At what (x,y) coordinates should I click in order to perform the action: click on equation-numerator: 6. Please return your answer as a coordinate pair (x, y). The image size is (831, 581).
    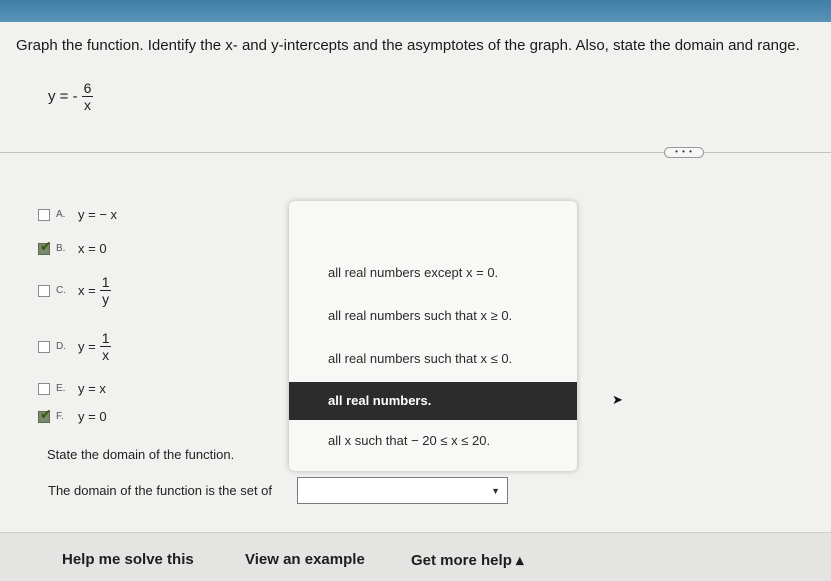
    Looking at the image, I should click on (87, 88).